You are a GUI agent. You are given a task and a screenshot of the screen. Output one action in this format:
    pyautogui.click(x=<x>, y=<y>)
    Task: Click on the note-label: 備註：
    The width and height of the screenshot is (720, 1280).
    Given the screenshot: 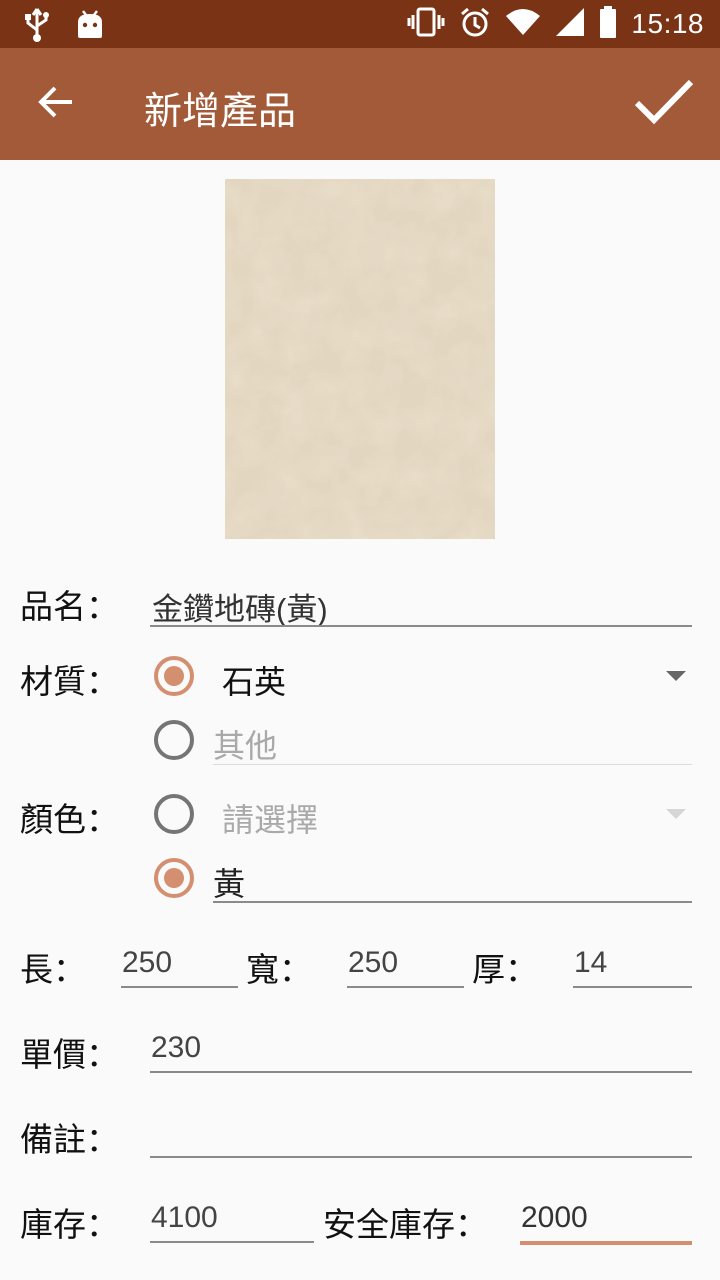 What is the action you would take?
    pyautogui.click(x=69, y=1139)
    